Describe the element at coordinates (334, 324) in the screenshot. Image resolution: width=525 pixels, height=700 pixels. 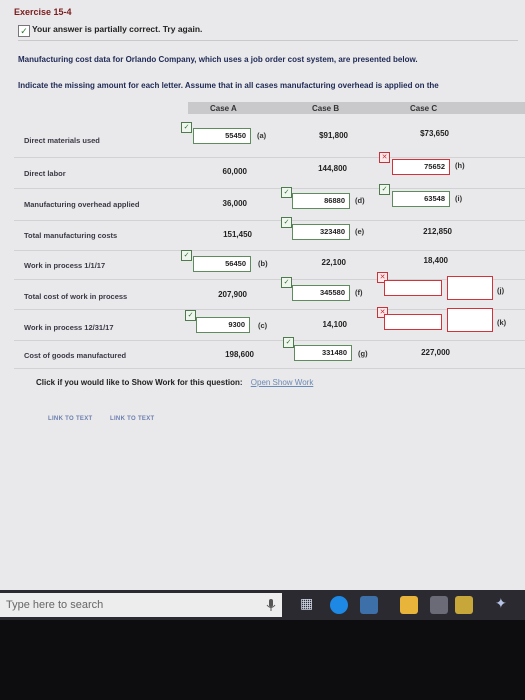
I see `value-b-wip-ending: 14,100` at that location.